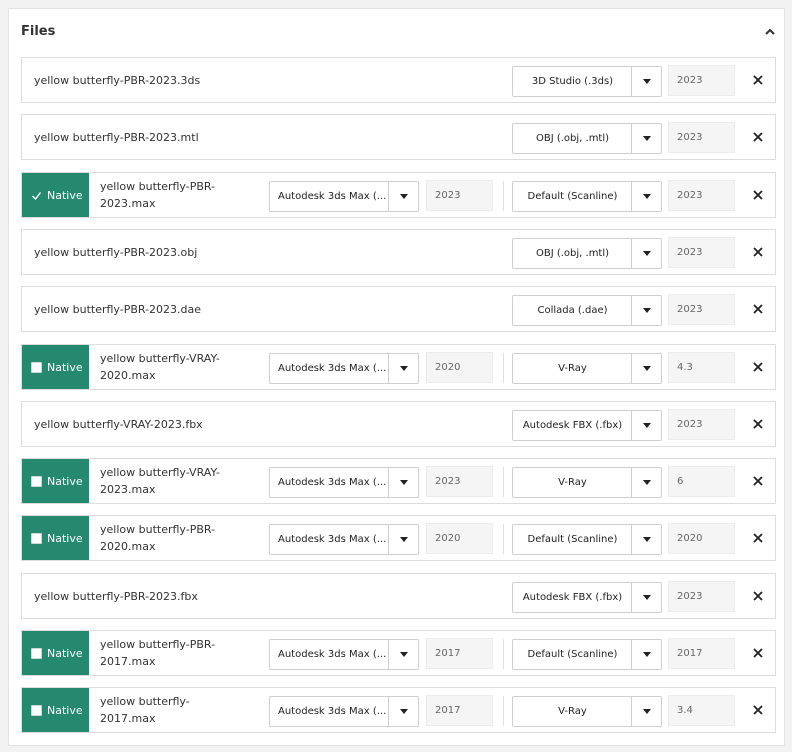 Image resolution: width=792 pixels, height=752 pixels. Describe the element at coordinates (396, 32) in the screenshot. I see `files-panel-header: Files` at that location.